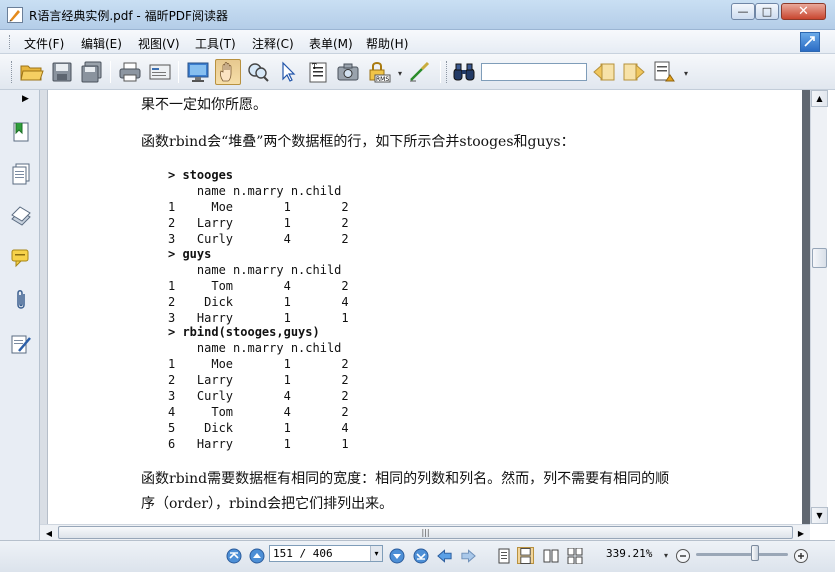 This screenshot has height=572, width=835. What do you see at coordinates (574, 555) in the screenshot?
I see `continuous-facing-icon` at bounding box center [574, 555].